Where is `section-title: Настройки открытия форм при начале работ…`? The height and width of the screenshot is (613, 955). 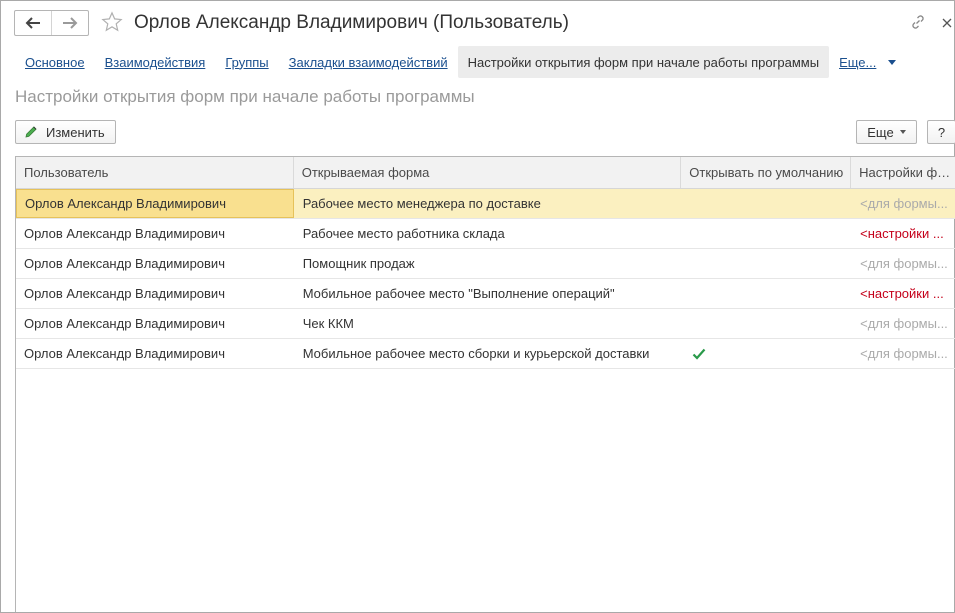 section-title: Настройки открытия форм при начале работ… is located at coordinates (245, 96).